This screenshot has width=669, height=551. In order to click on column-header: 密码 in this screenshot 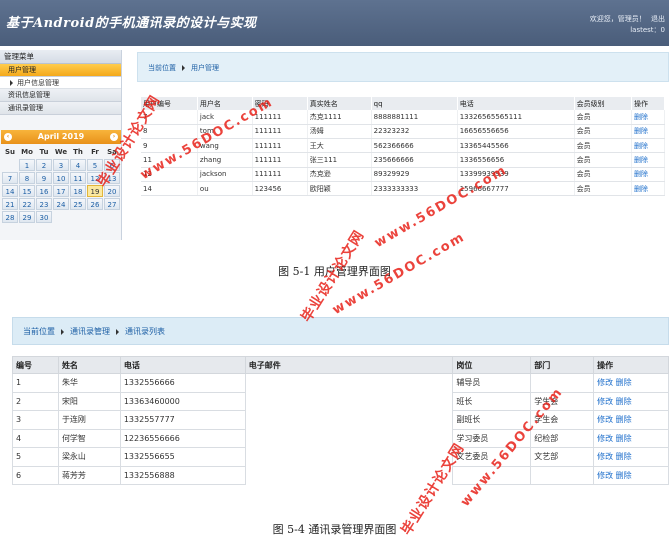, I will do `click(280, 103)`.